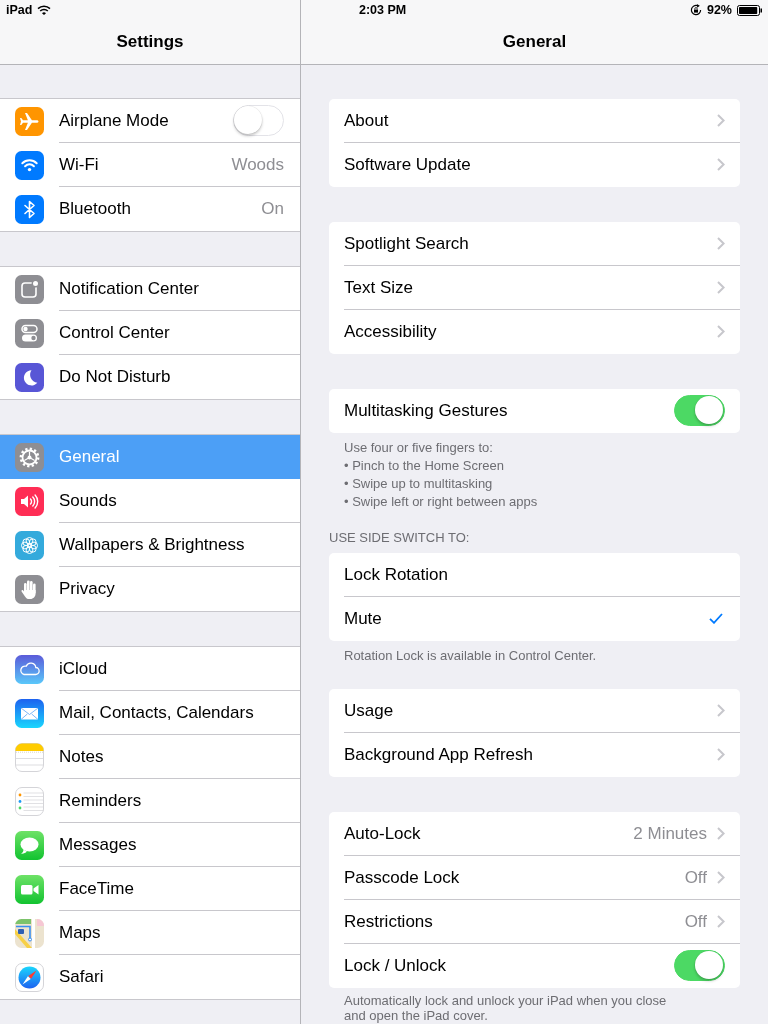 The image size is (768, 1024). I want to click on settings-row: Auto-Lock 2 Minutes, so click(534, 834).